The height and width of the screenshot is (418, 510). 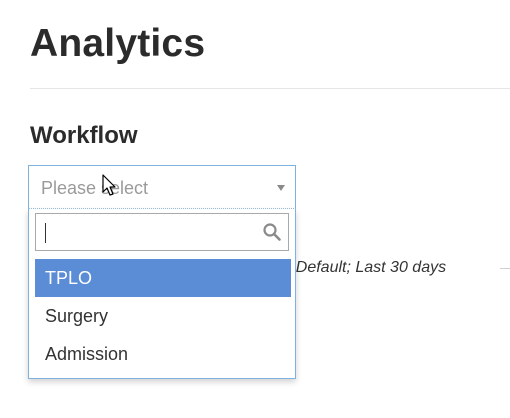 I want to click on workflow-option-list: TPLO Surgery Admission, so click(x=163, y=316).